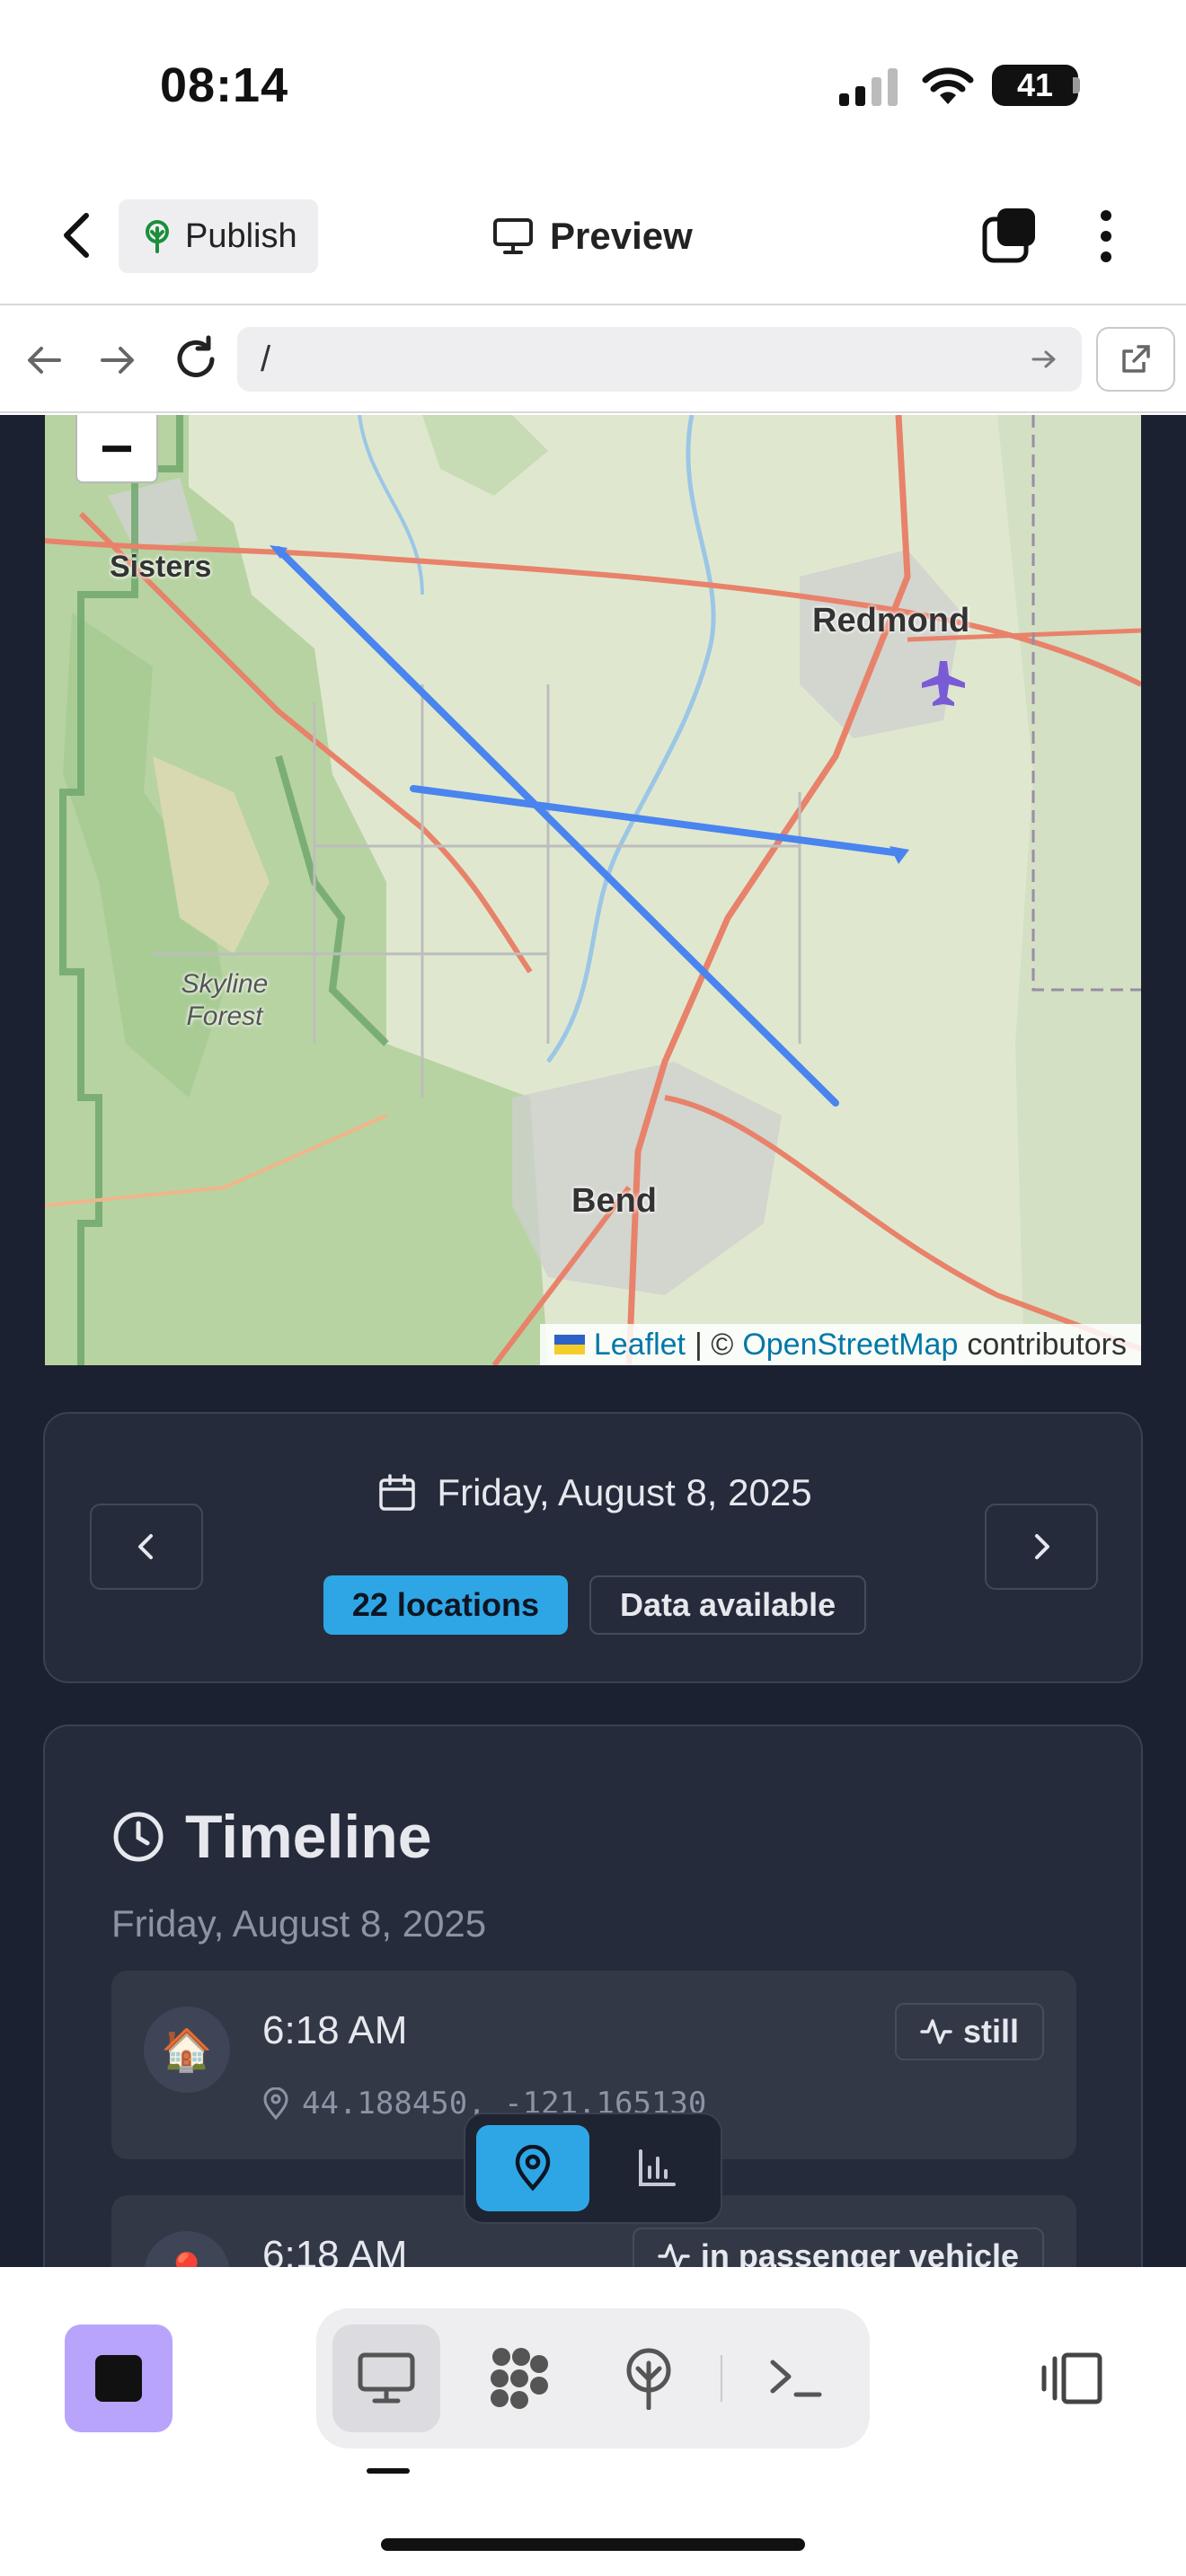  I want to click on stop-icon, so click(118, 2378).